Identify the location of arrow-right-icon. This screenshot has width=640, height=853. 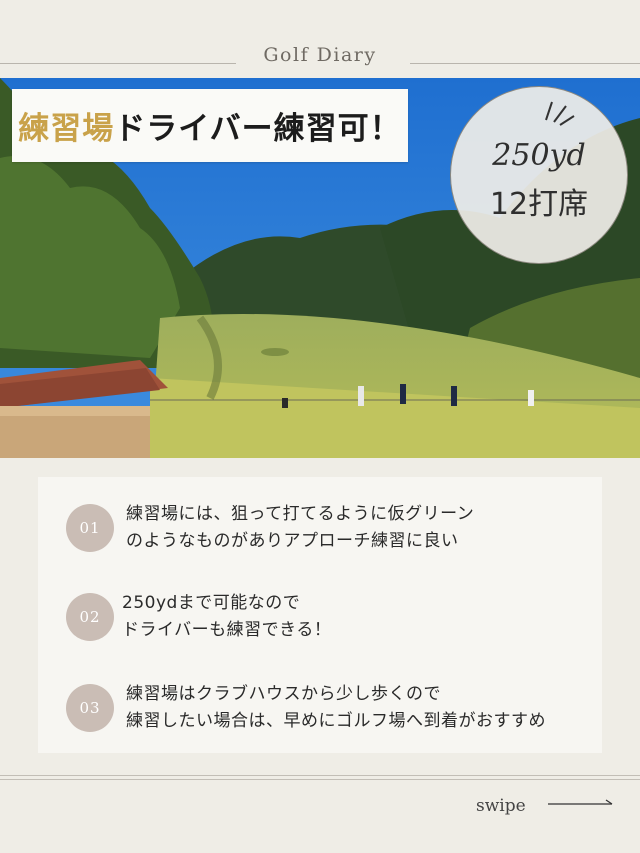
(581, 804).